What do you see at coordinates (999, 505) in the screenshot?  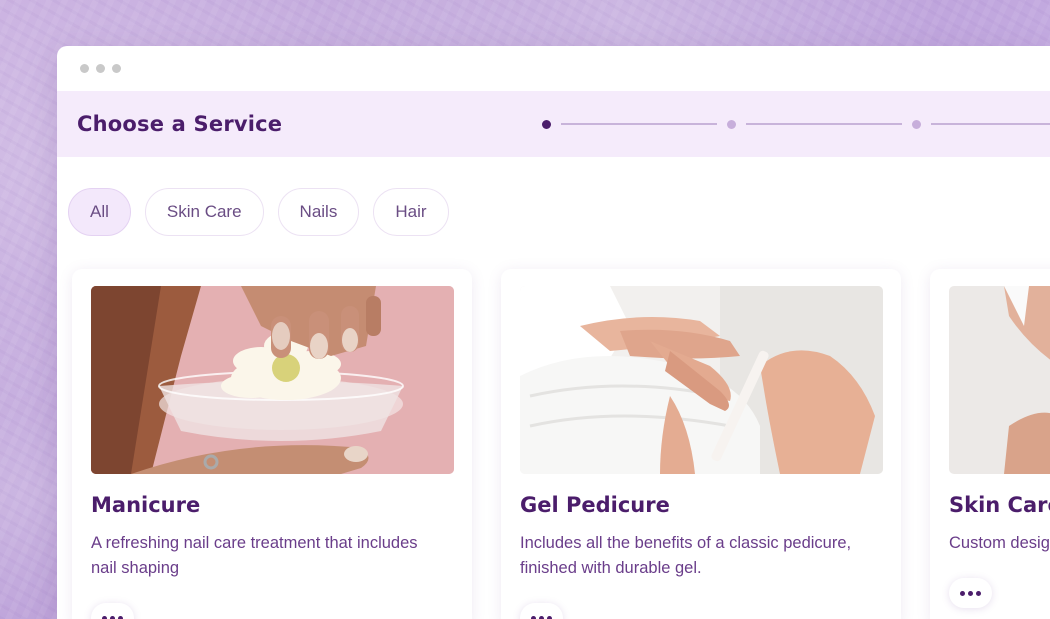 I see `card-title: Skin Care` at bounding box center [999, 505].